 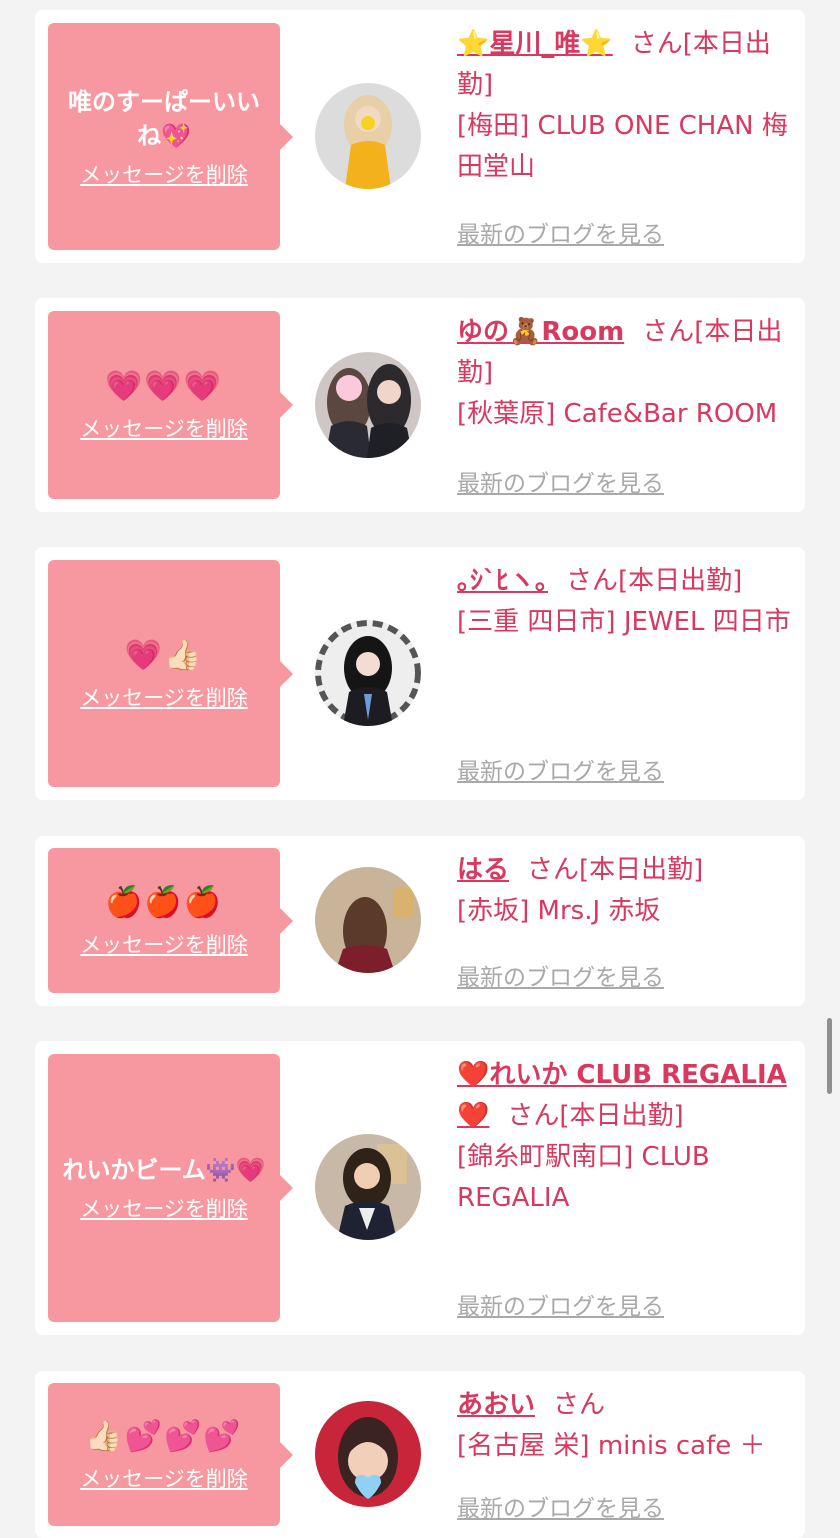 I want to click on entry-info: はる さん[本日出勤] [赤坂] Mrs.J 赤坂, so click(x=627, y=891).